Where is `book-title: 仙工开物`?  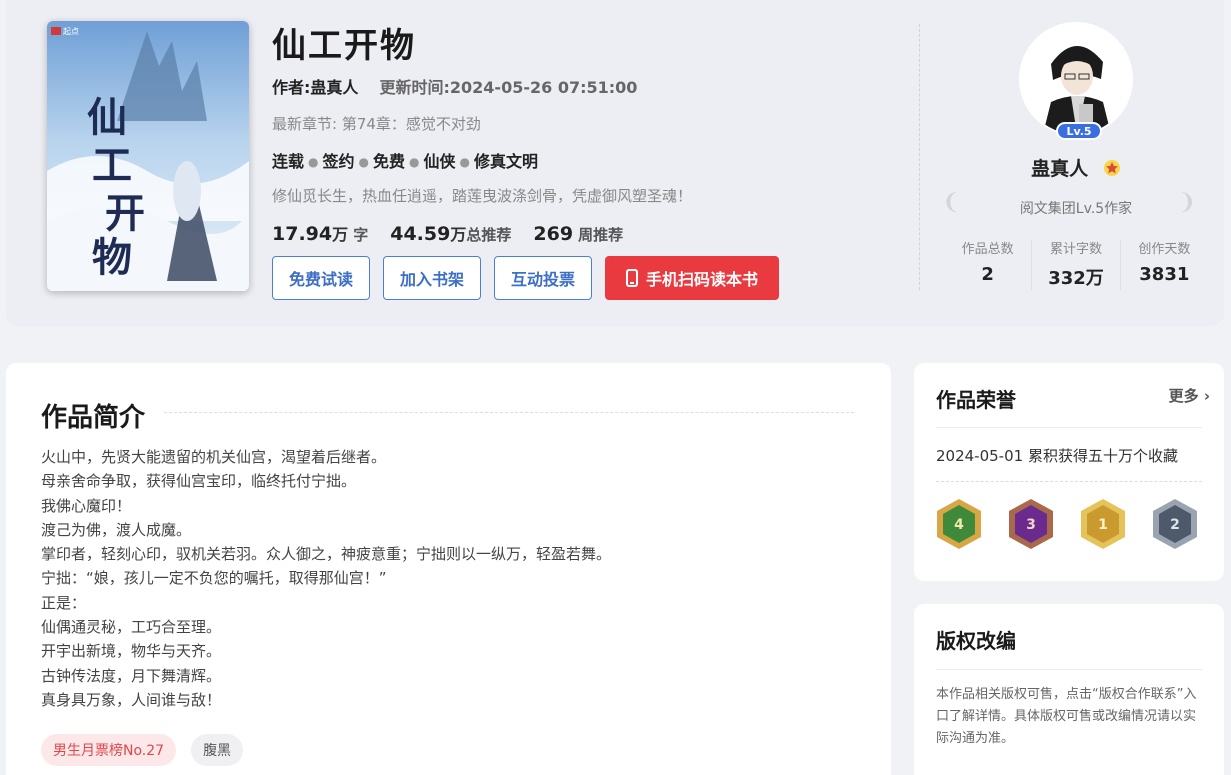 book-title: 仙工开物 is located at coordinates (344, 46).